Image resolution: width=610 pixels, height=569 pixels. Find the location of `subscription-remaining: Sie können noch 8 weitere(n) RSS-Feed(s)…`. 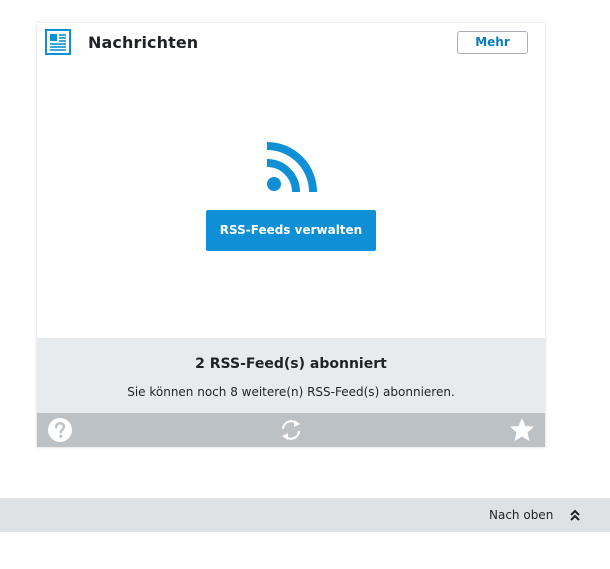

subscription-remaining: Sie können noch 8 weitere(n) RSS-Feed(s)… is located at coordinates (291, 392).